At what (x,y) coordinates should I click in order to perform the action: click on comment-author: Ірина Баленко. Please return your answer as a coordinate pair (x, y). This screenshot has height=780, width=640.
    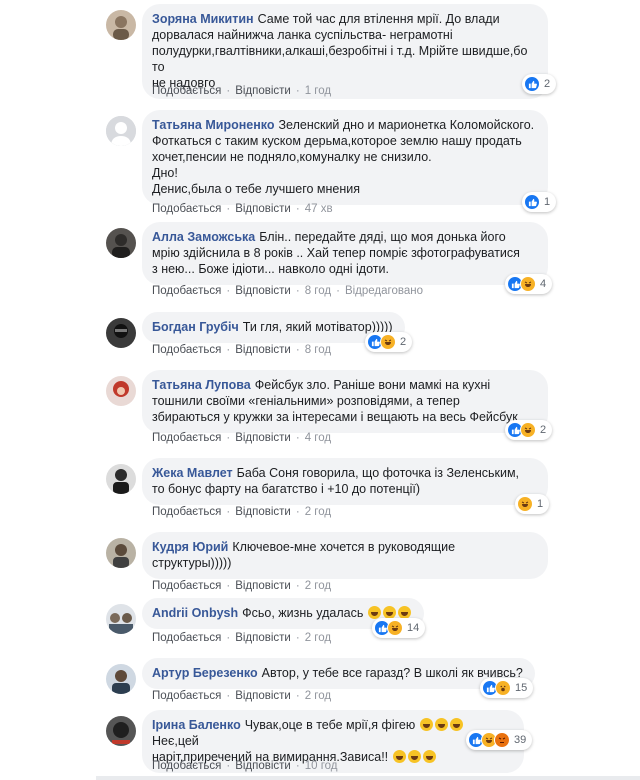
    Looking at the image, I should click on (196, 725).